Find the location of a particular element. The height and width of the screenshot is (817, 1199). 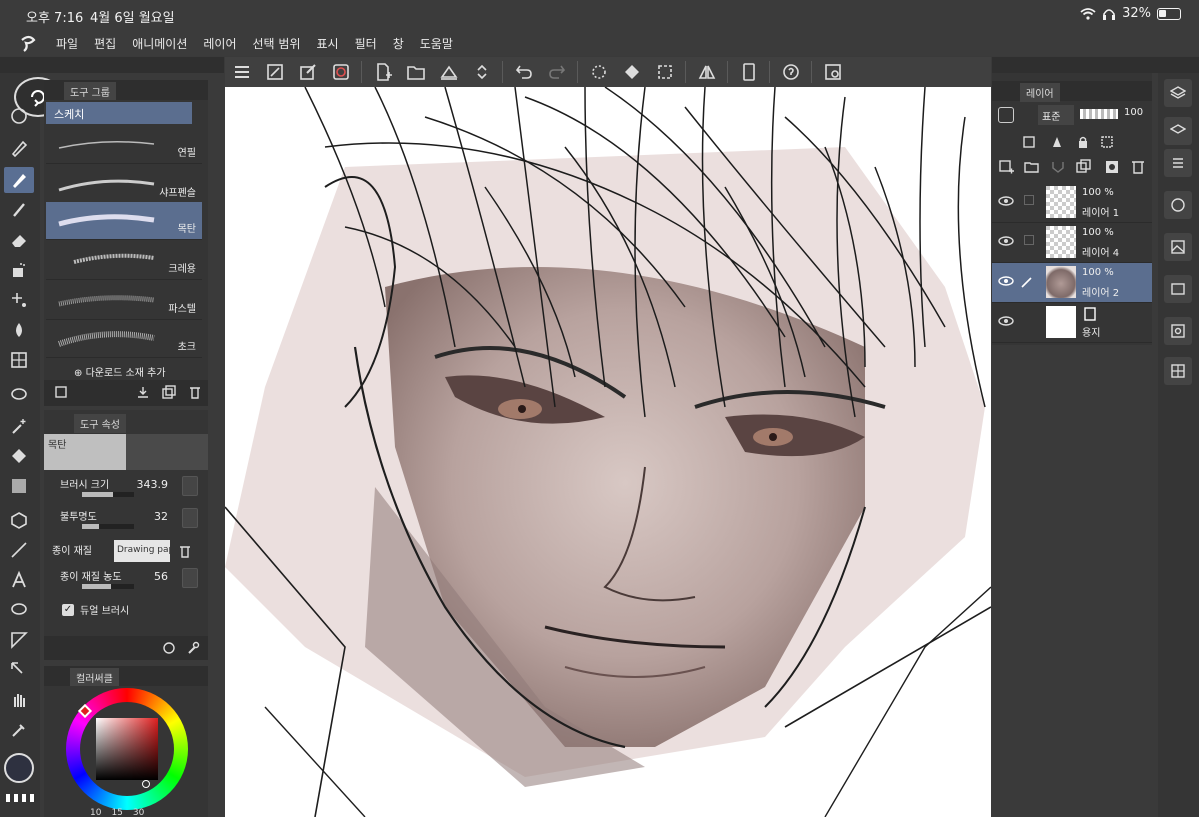

menu-layer: 레이어 is located at coordinates (219, 43).